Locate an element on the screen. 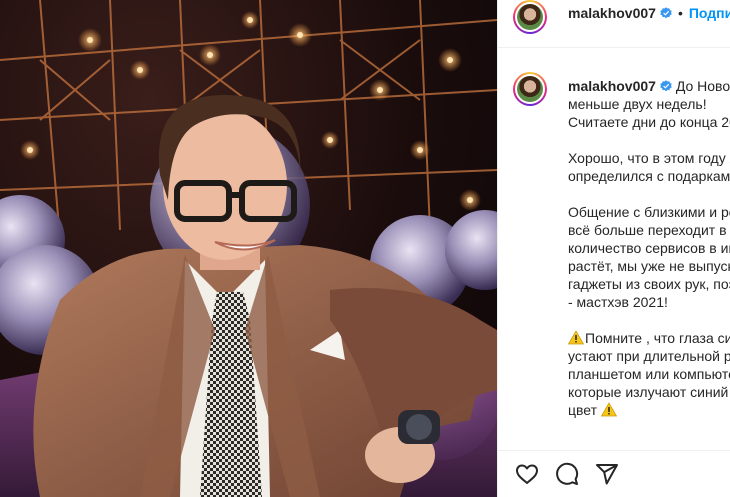  heart-icon is located at coordinates (527, 474).